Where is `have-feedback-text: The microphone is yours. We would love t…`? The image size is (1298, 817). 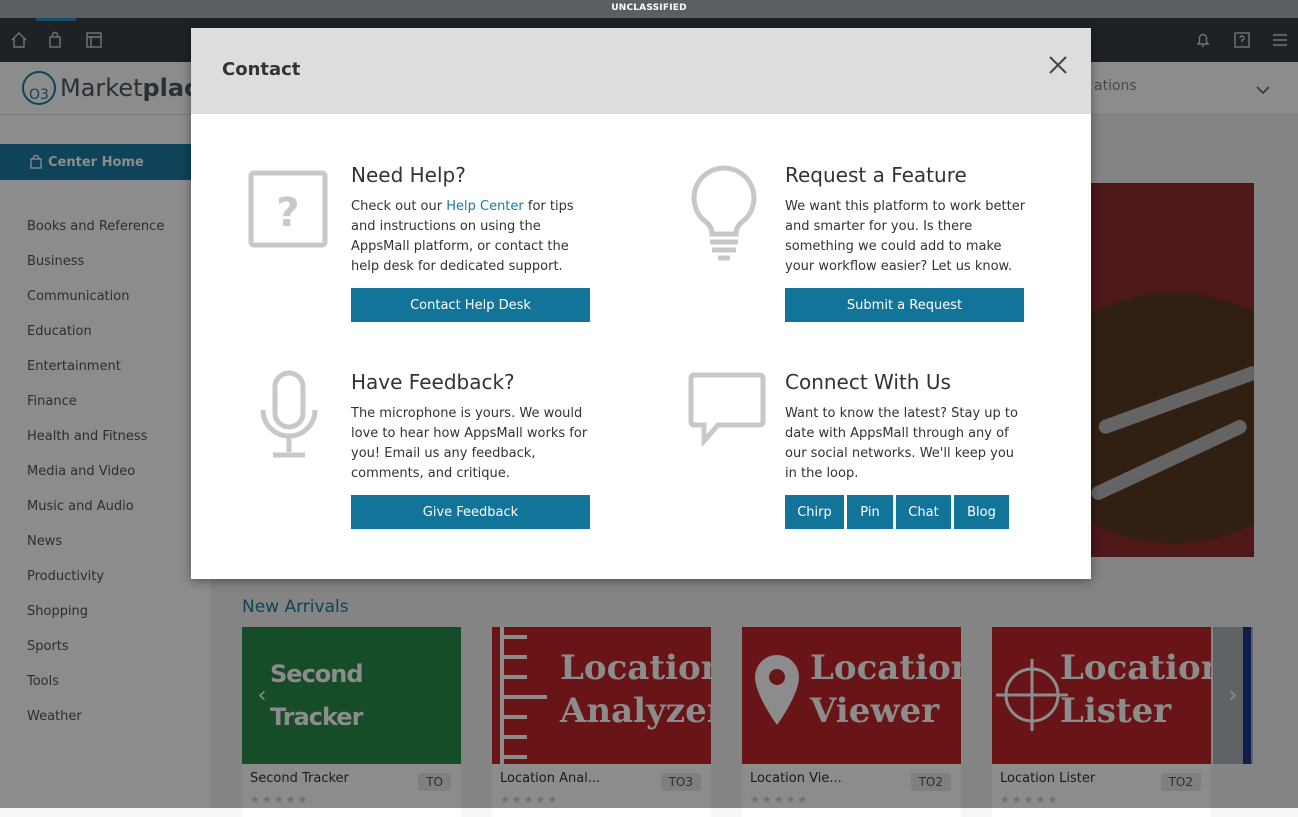 have-feedback-text: The microphone is yours. We would love t… is located at coordinates (469, 443).